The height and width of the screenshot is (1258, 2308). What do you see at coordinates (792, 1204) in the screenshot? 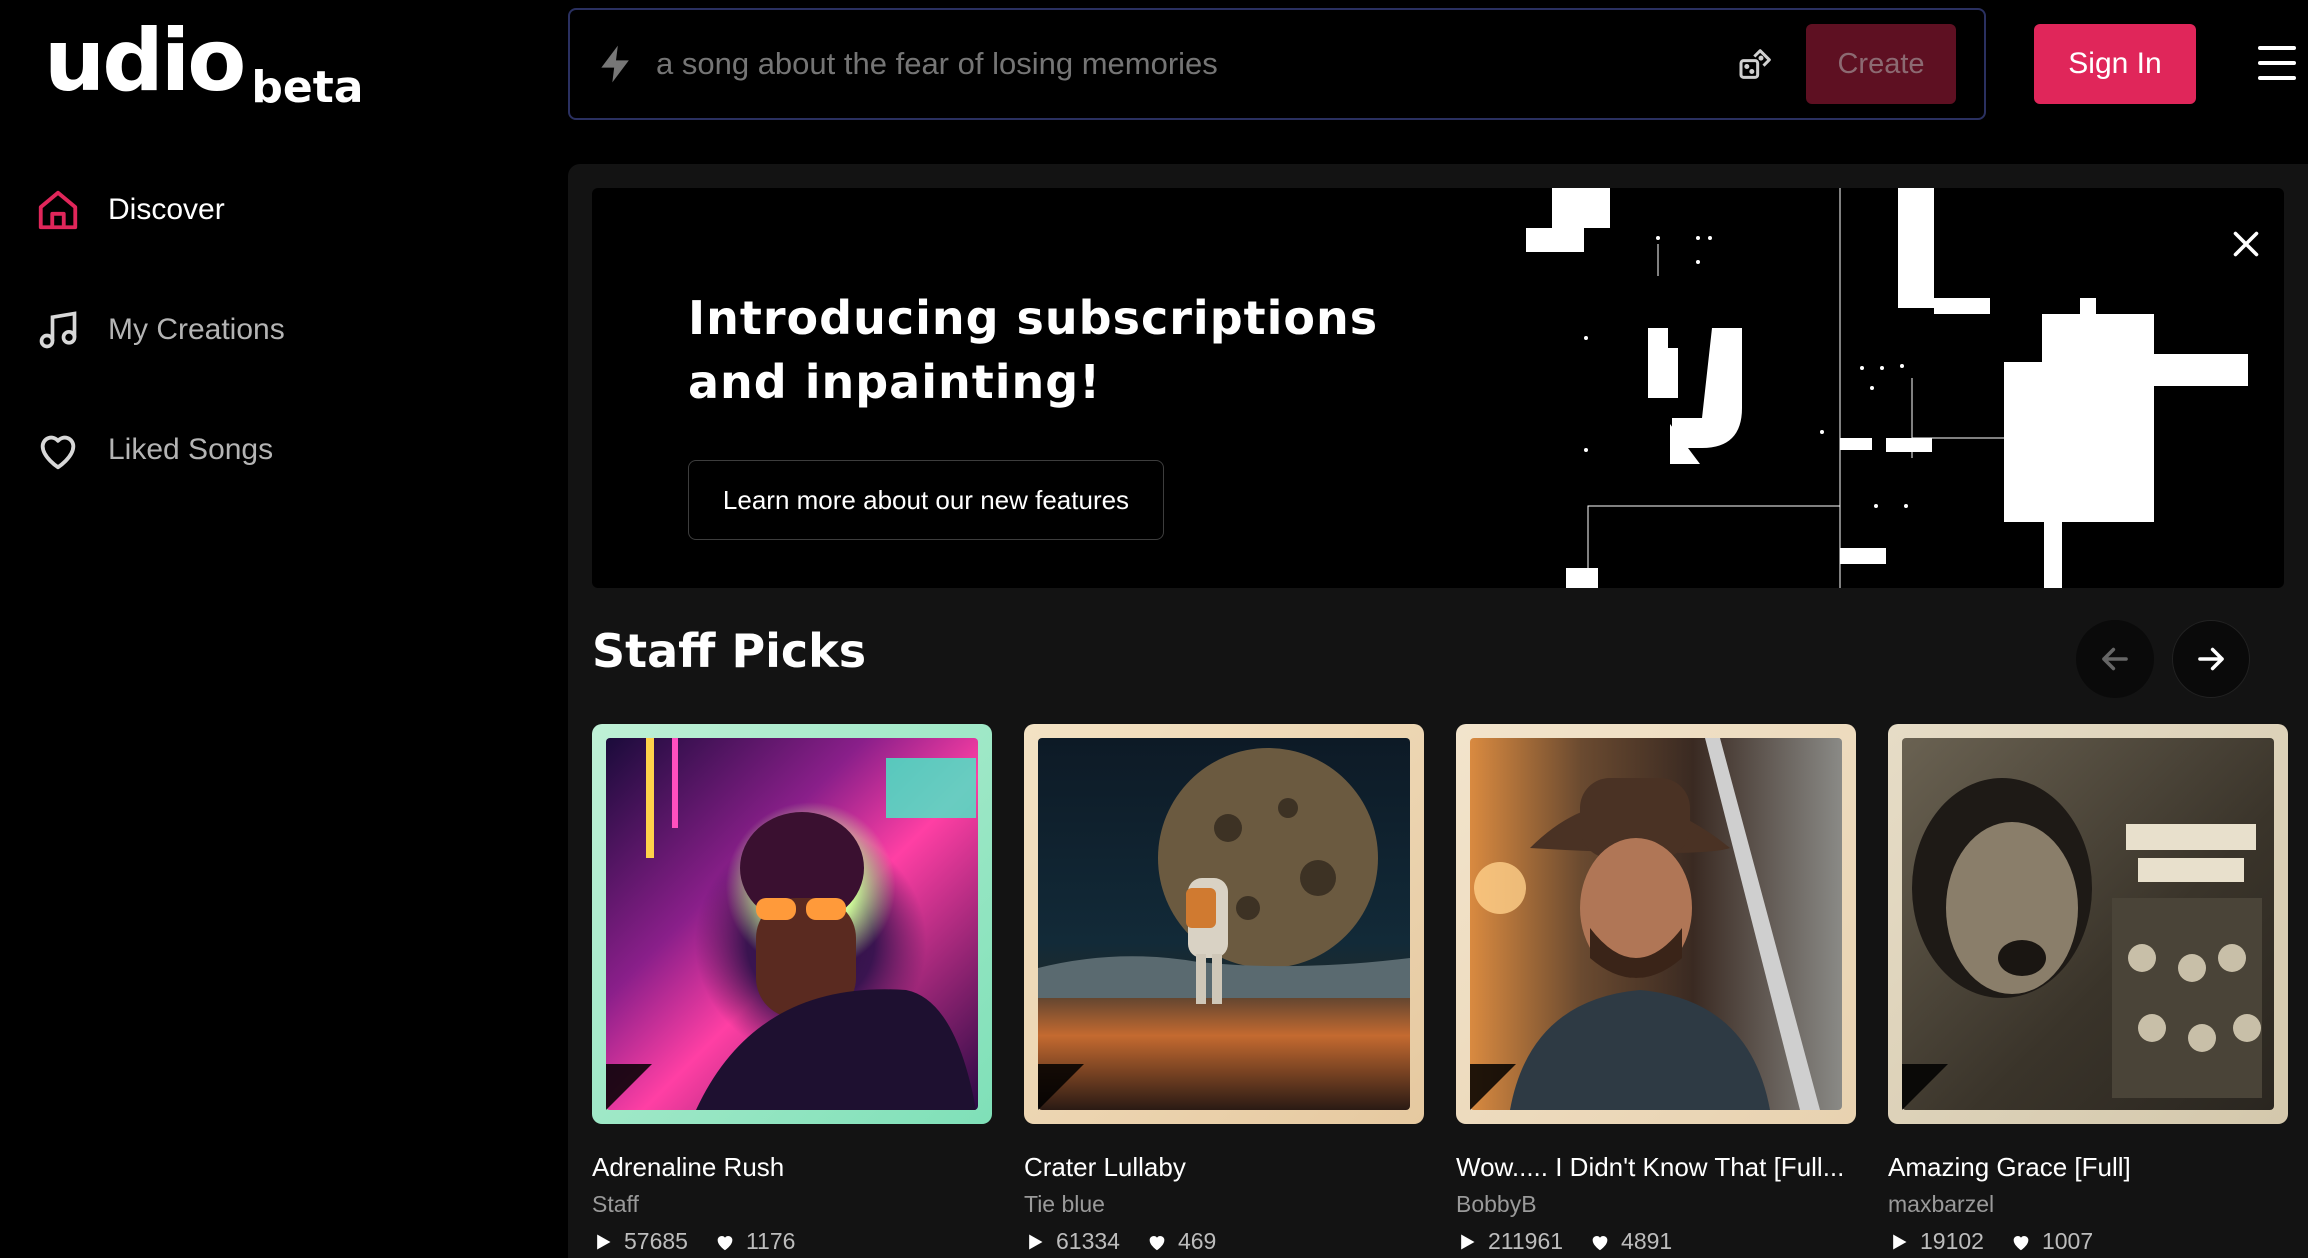
I see `song-artist: Staff` at bounding box center [792, 1204].